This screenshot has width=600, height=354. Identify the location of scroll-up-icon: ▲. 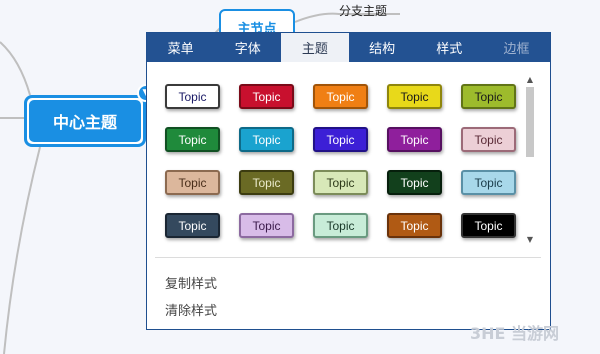
(530, 79).